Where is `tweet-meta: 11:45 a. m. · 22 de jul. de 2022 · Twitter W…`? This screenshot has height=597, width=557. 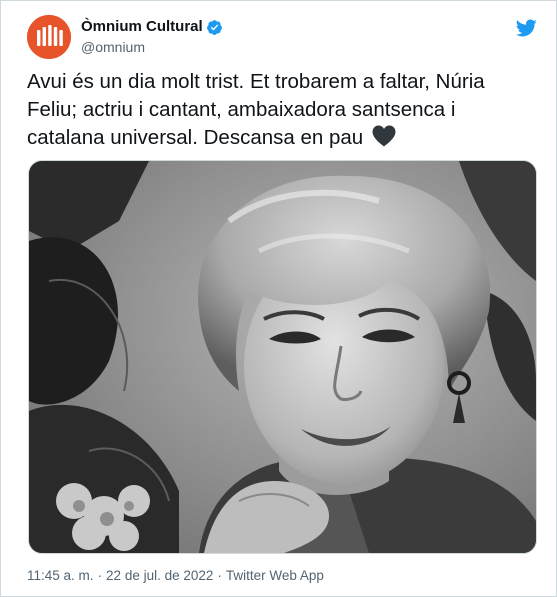
tweet-meta: 11:45 a. m. · 22 de jul. de 2022 · Twitter W… is located at coordinates (175, 576).